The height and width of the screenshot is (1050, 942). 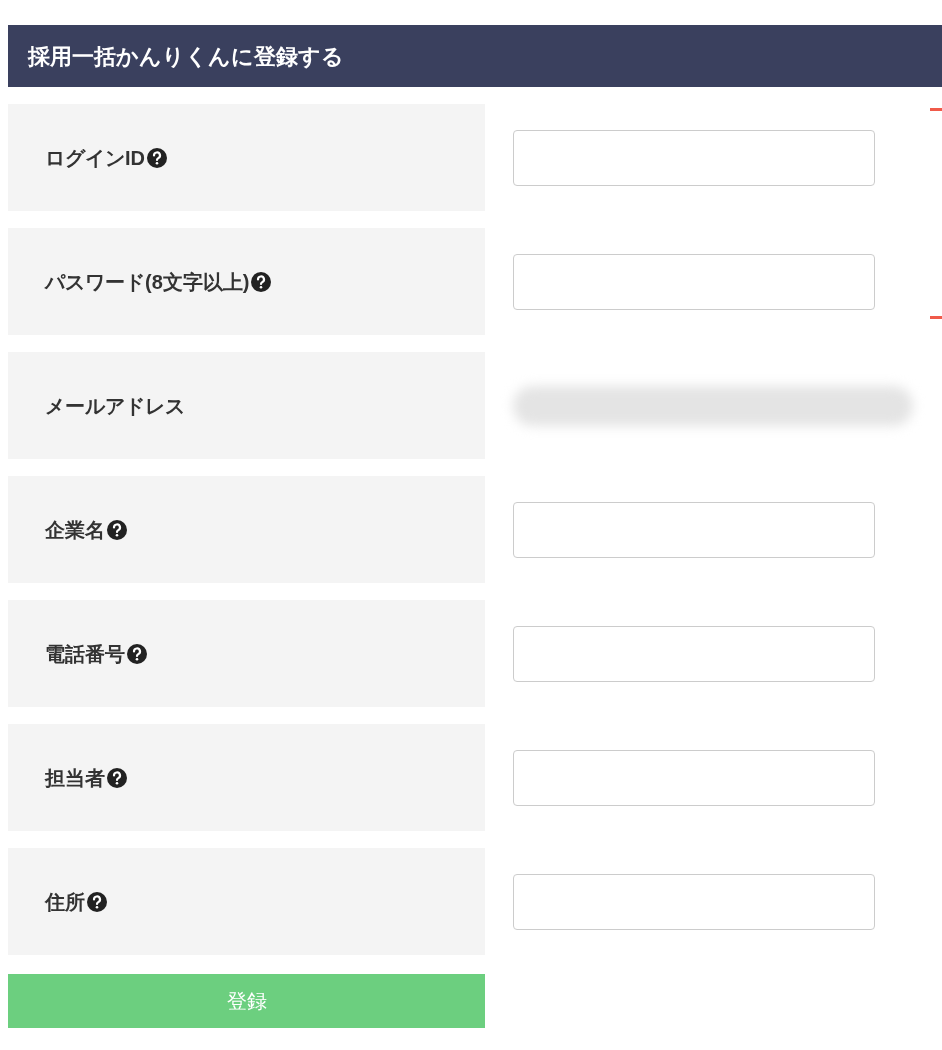 I want to click on field-label: 企業名, so click(x=75, y=530).